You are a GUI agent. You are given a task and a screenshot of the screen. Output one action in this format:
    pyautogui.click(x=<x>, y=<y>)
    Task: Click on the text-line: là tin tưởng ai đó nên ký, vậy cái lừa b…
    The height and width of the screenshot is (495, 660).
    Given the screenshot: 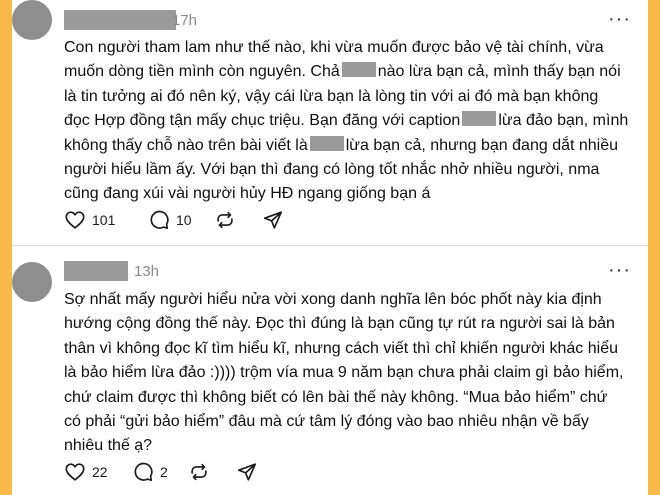 What is the action you would take?
    pyautogui.click(x=331, y=96)
    